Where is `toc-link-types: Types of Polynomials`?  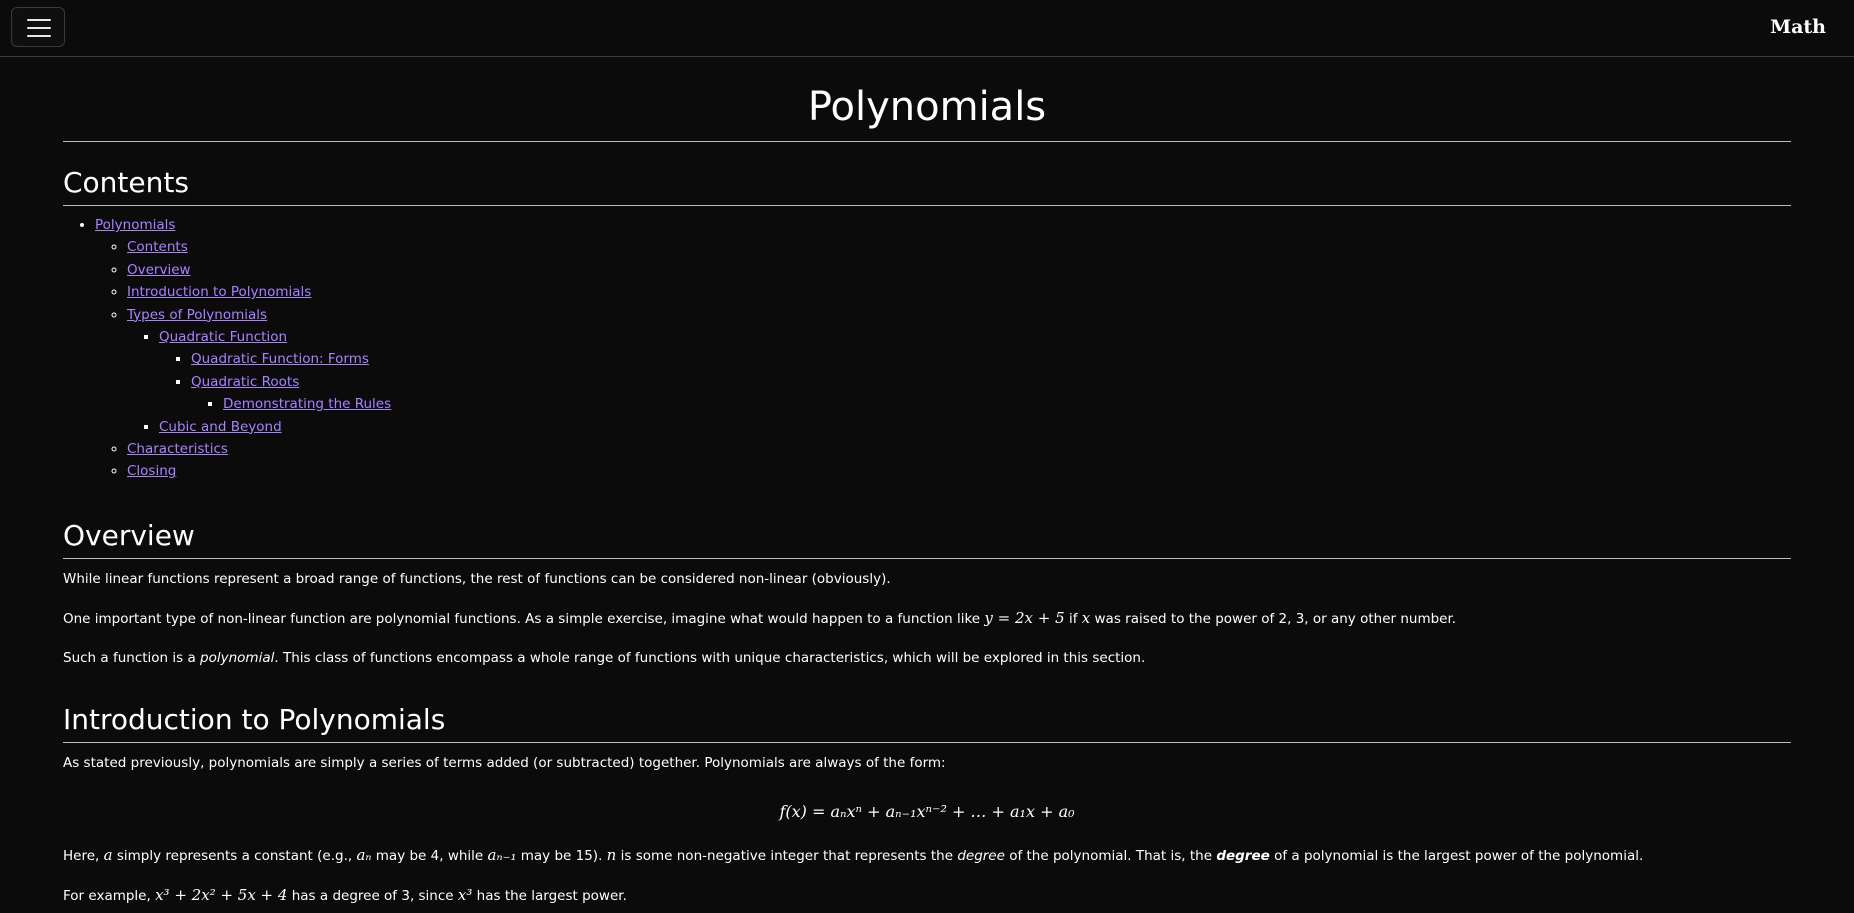 toc-link-types: Types of Polynomials is located at coordinates (197, 315).